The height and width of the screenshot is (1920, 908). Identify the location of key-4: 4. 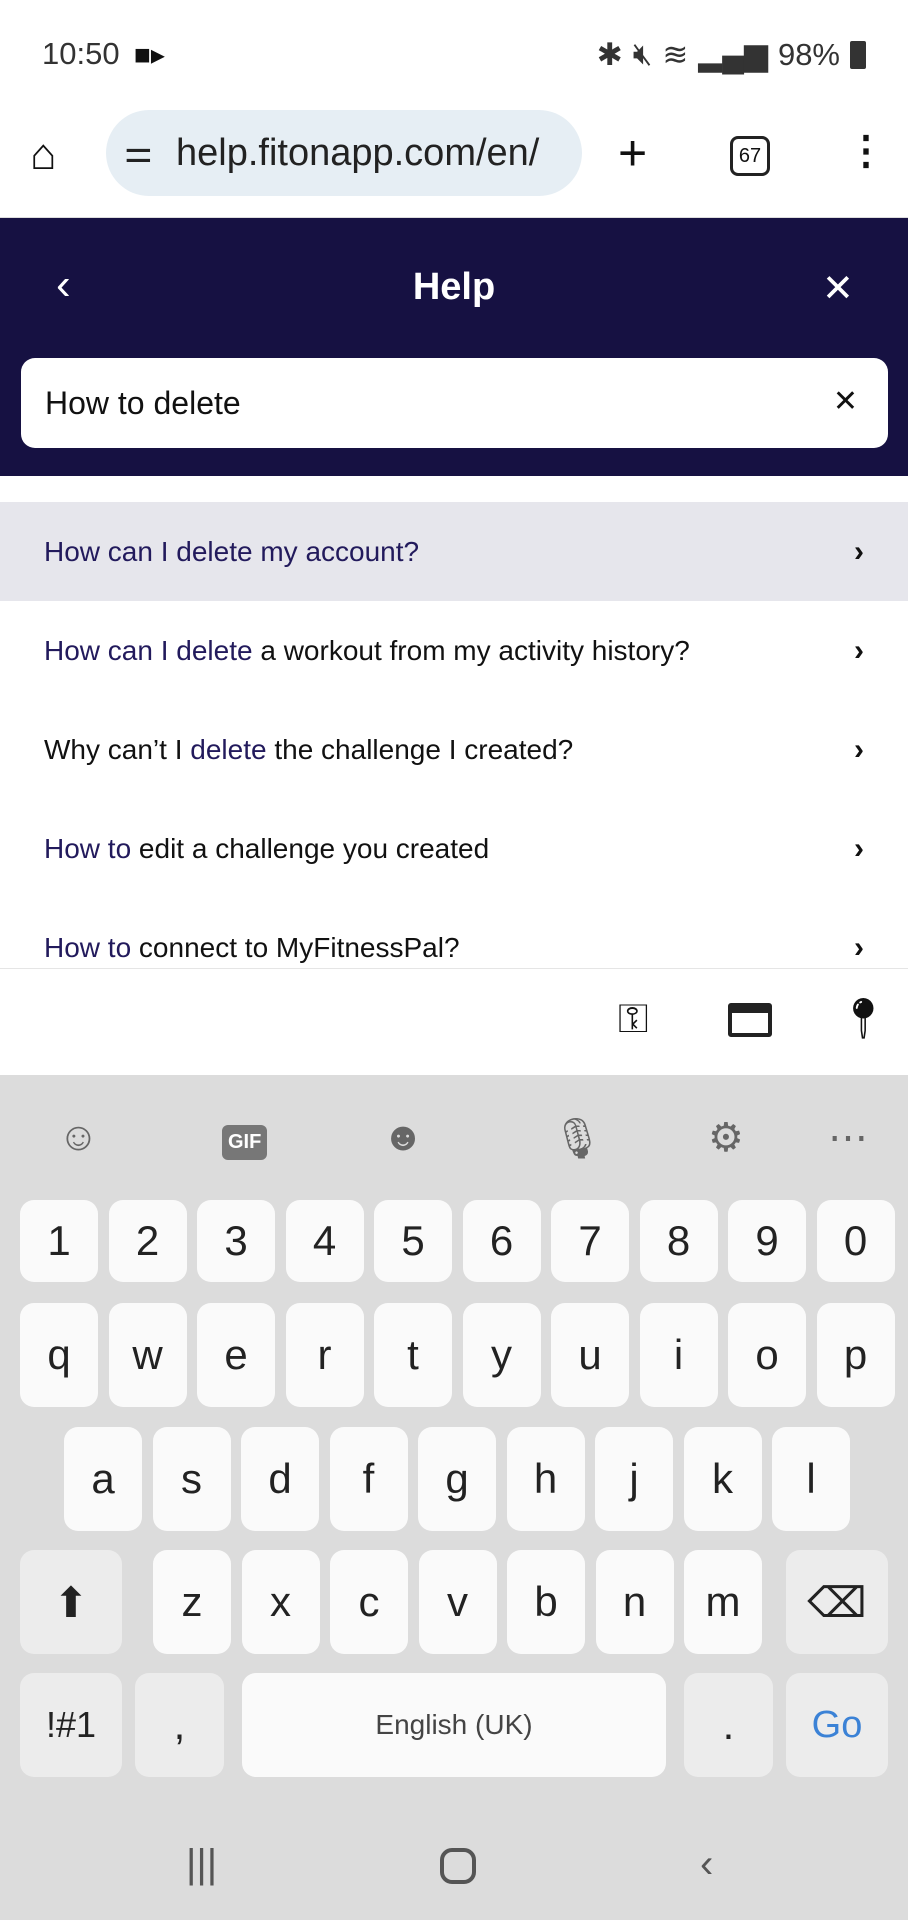
(324, 1241).